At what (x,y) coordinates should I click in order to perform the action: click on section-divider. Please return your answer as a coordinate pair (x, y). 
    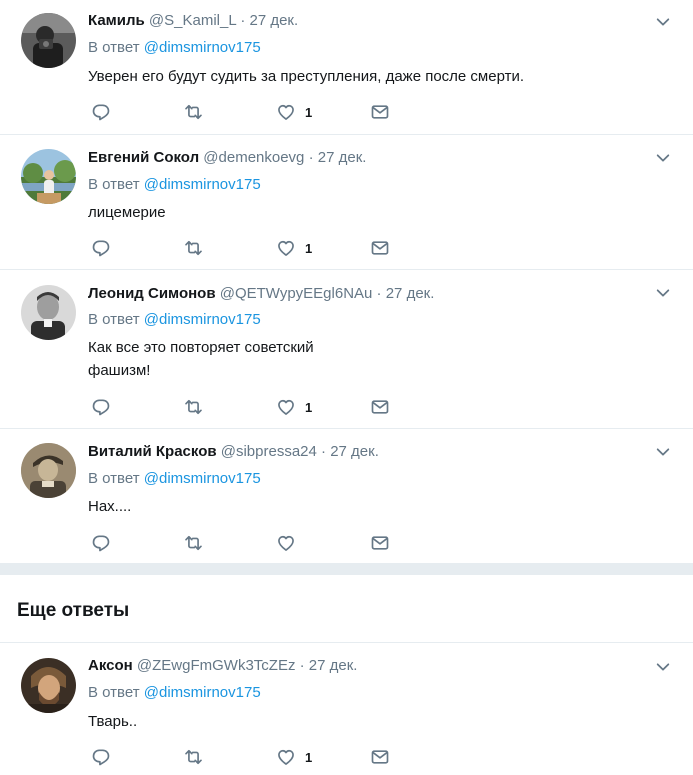
    Looking at the image, I should click on (346, 569).